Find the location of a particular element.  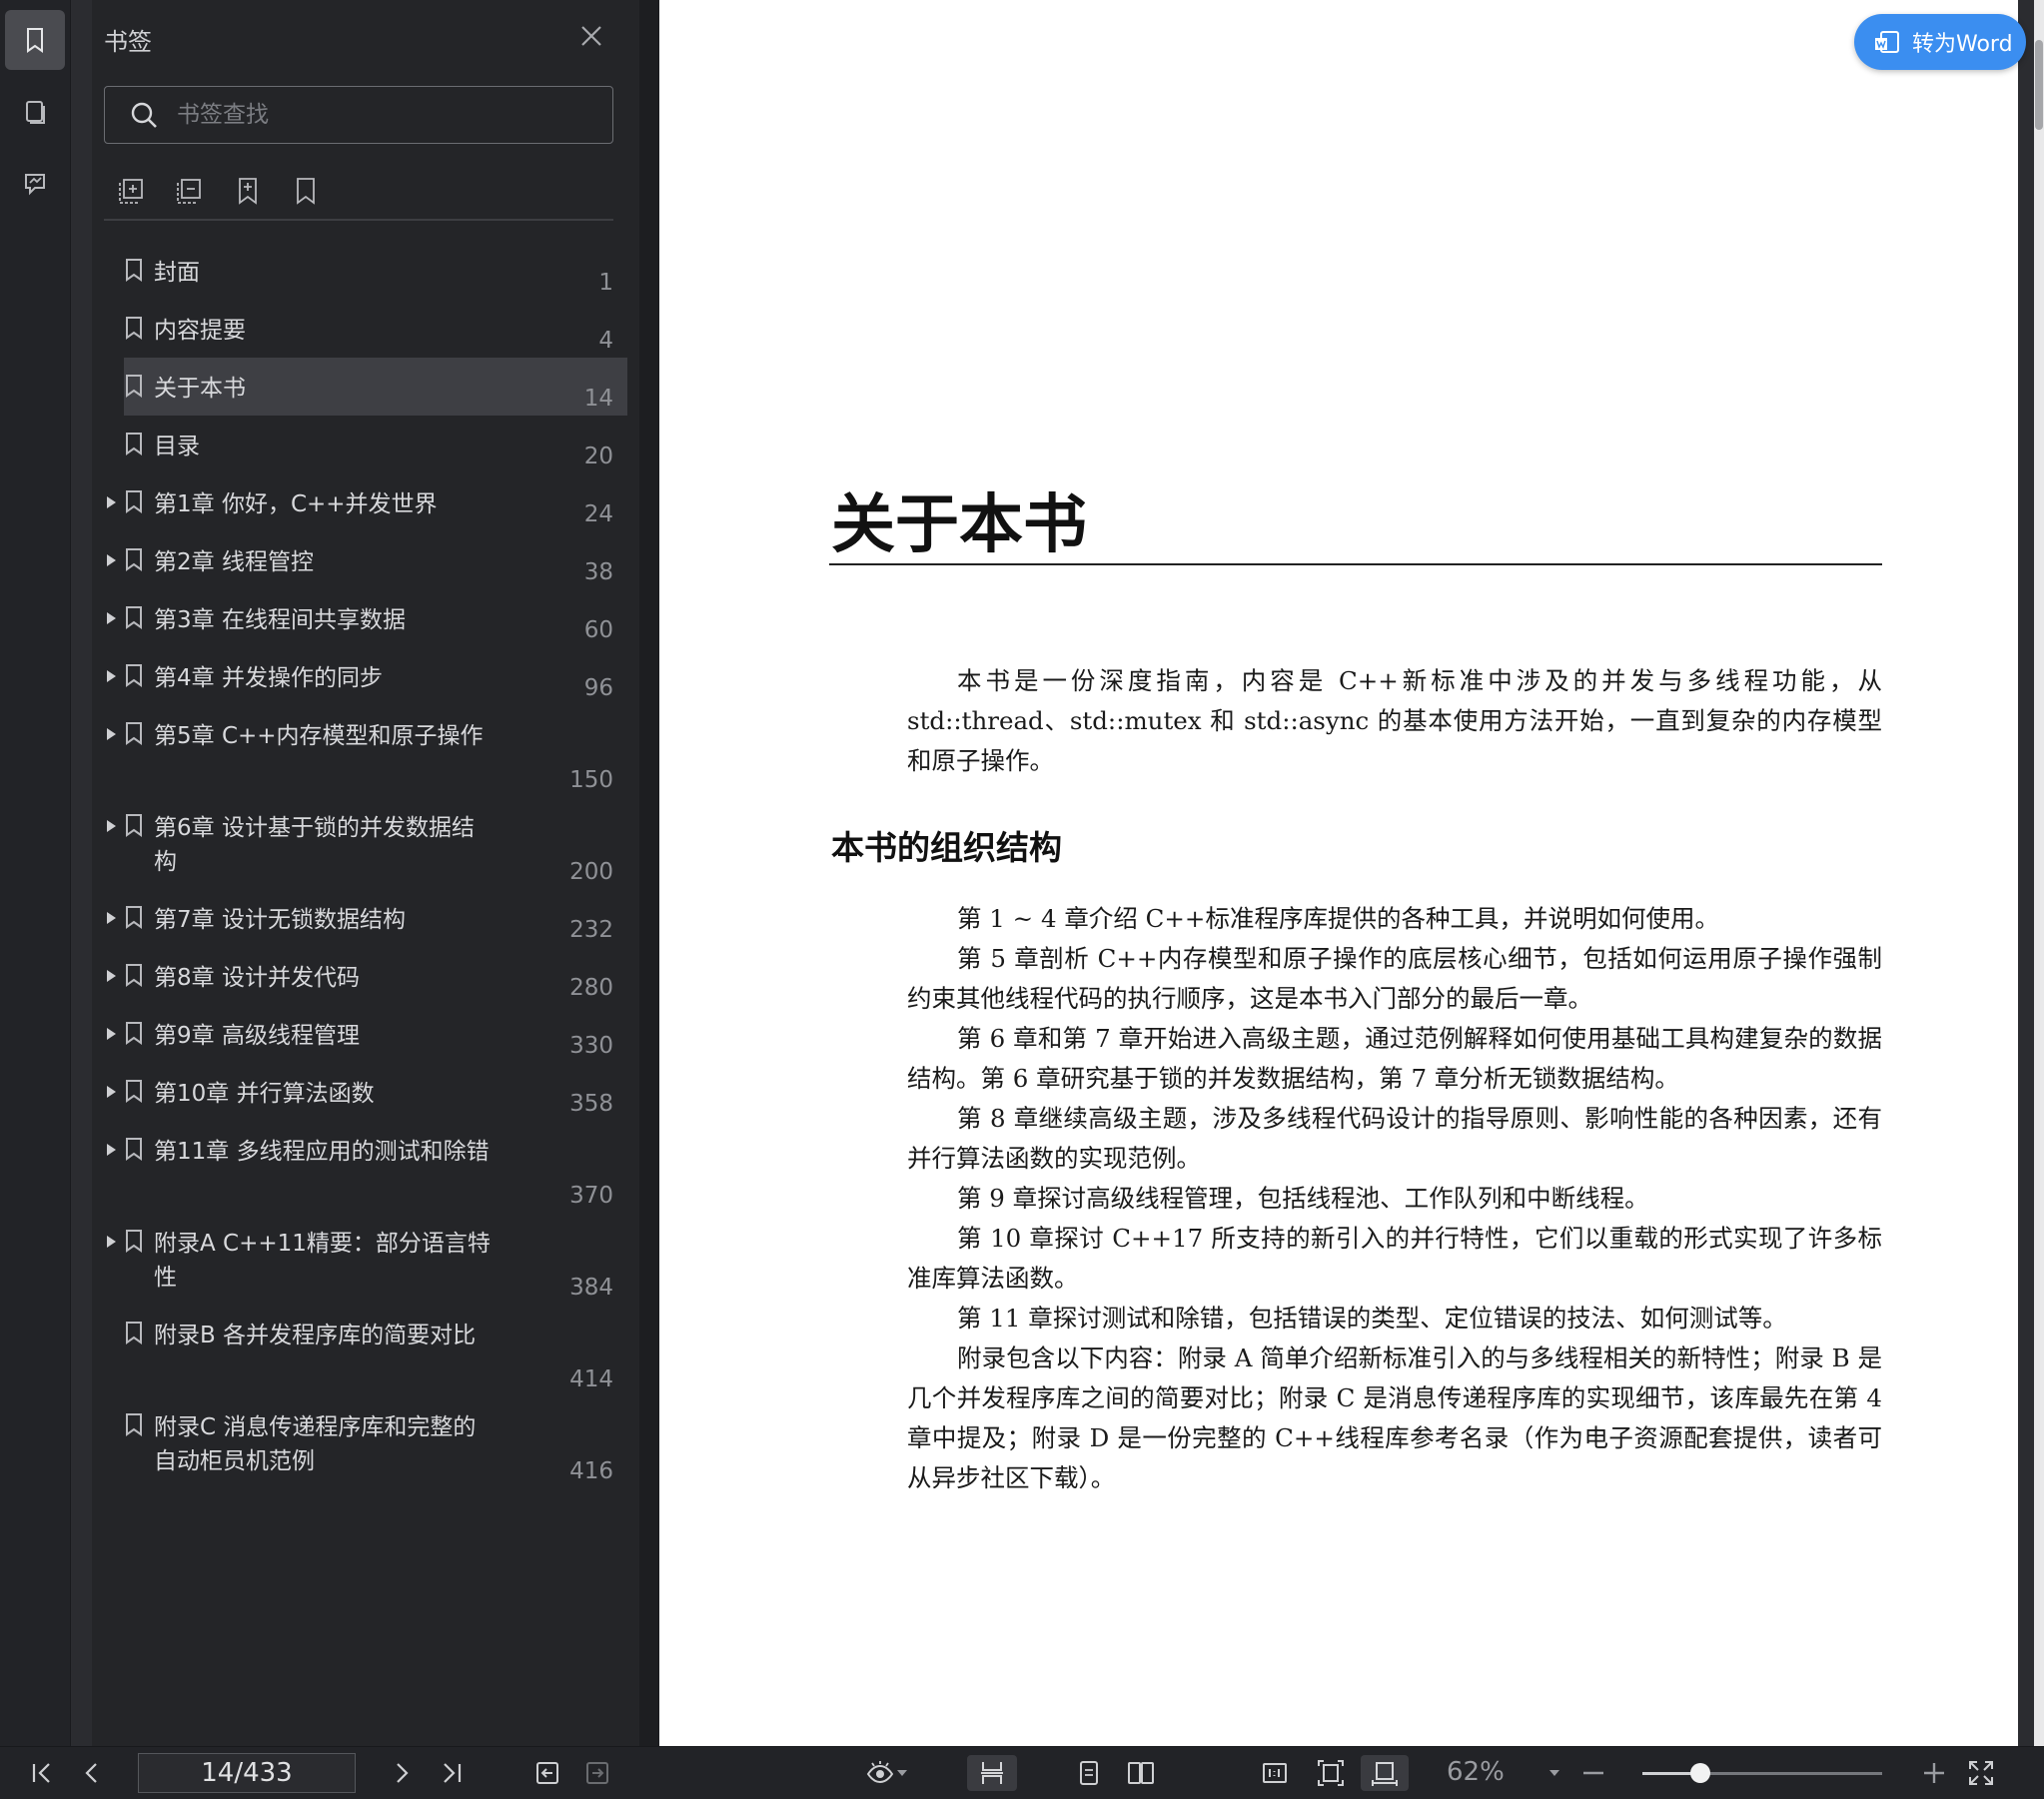

prev-page-button is located at coordinates (92, 1773).